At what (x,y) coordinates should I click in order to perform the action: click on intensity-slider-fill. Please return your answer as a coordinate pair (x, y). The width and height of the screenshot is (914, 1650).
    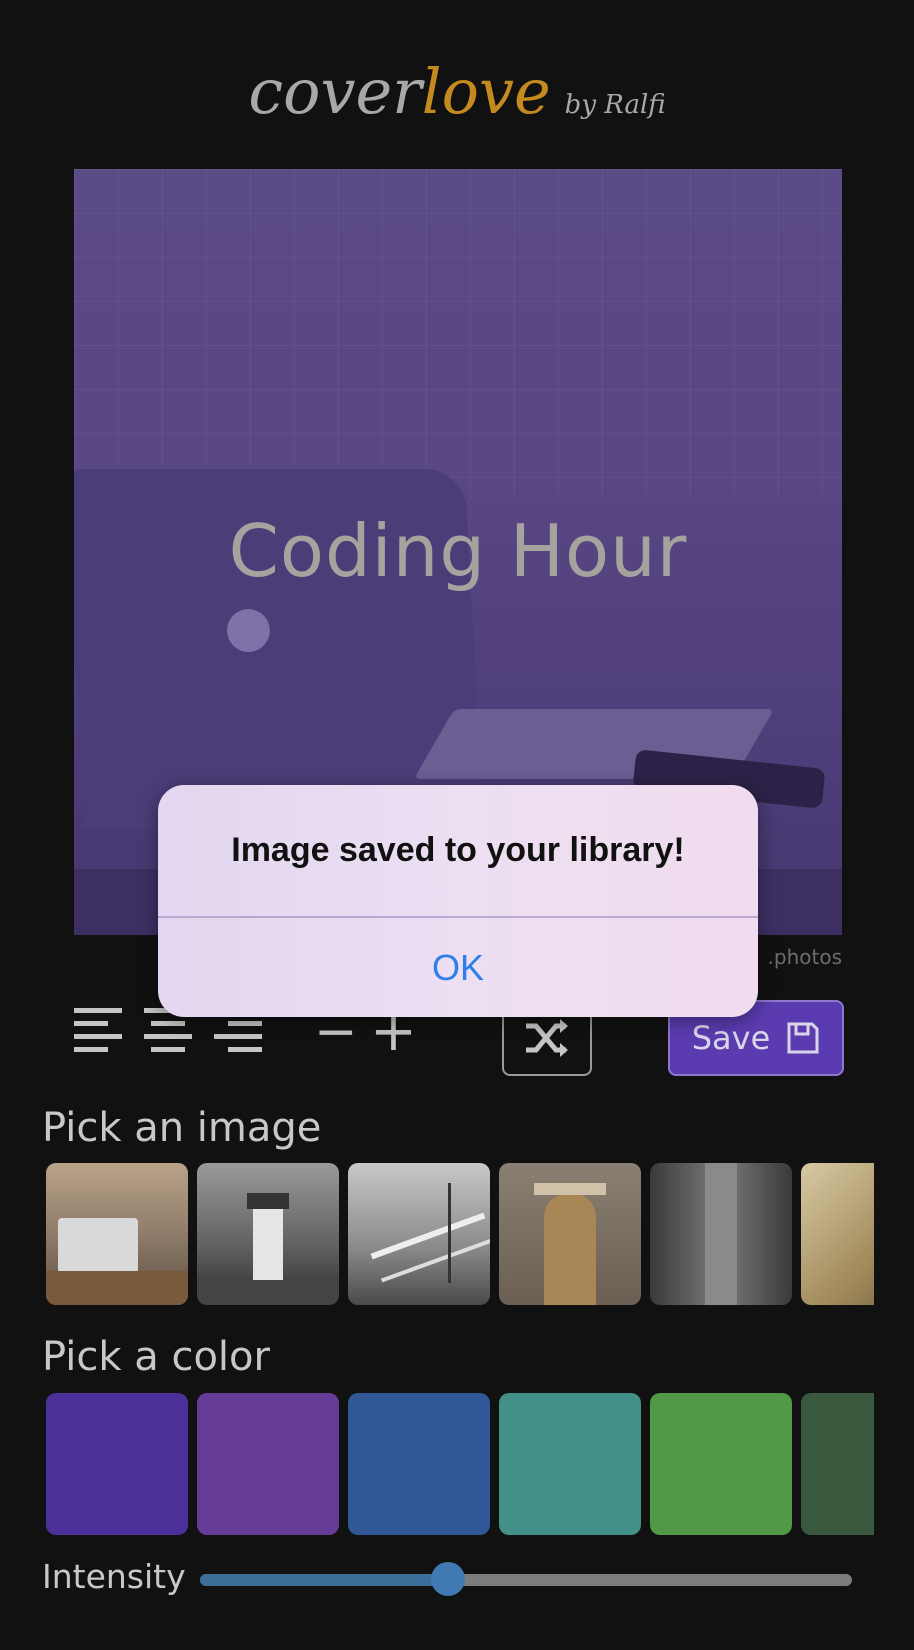
    Looking at the image, I should click on (324, 1580).